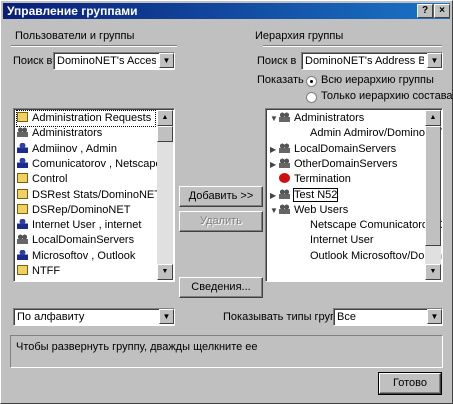  What do you see at coordinates (92, 118) in the screenshot?
I see `list-item-label: Administration Requests` at bounding box center [92, 118].